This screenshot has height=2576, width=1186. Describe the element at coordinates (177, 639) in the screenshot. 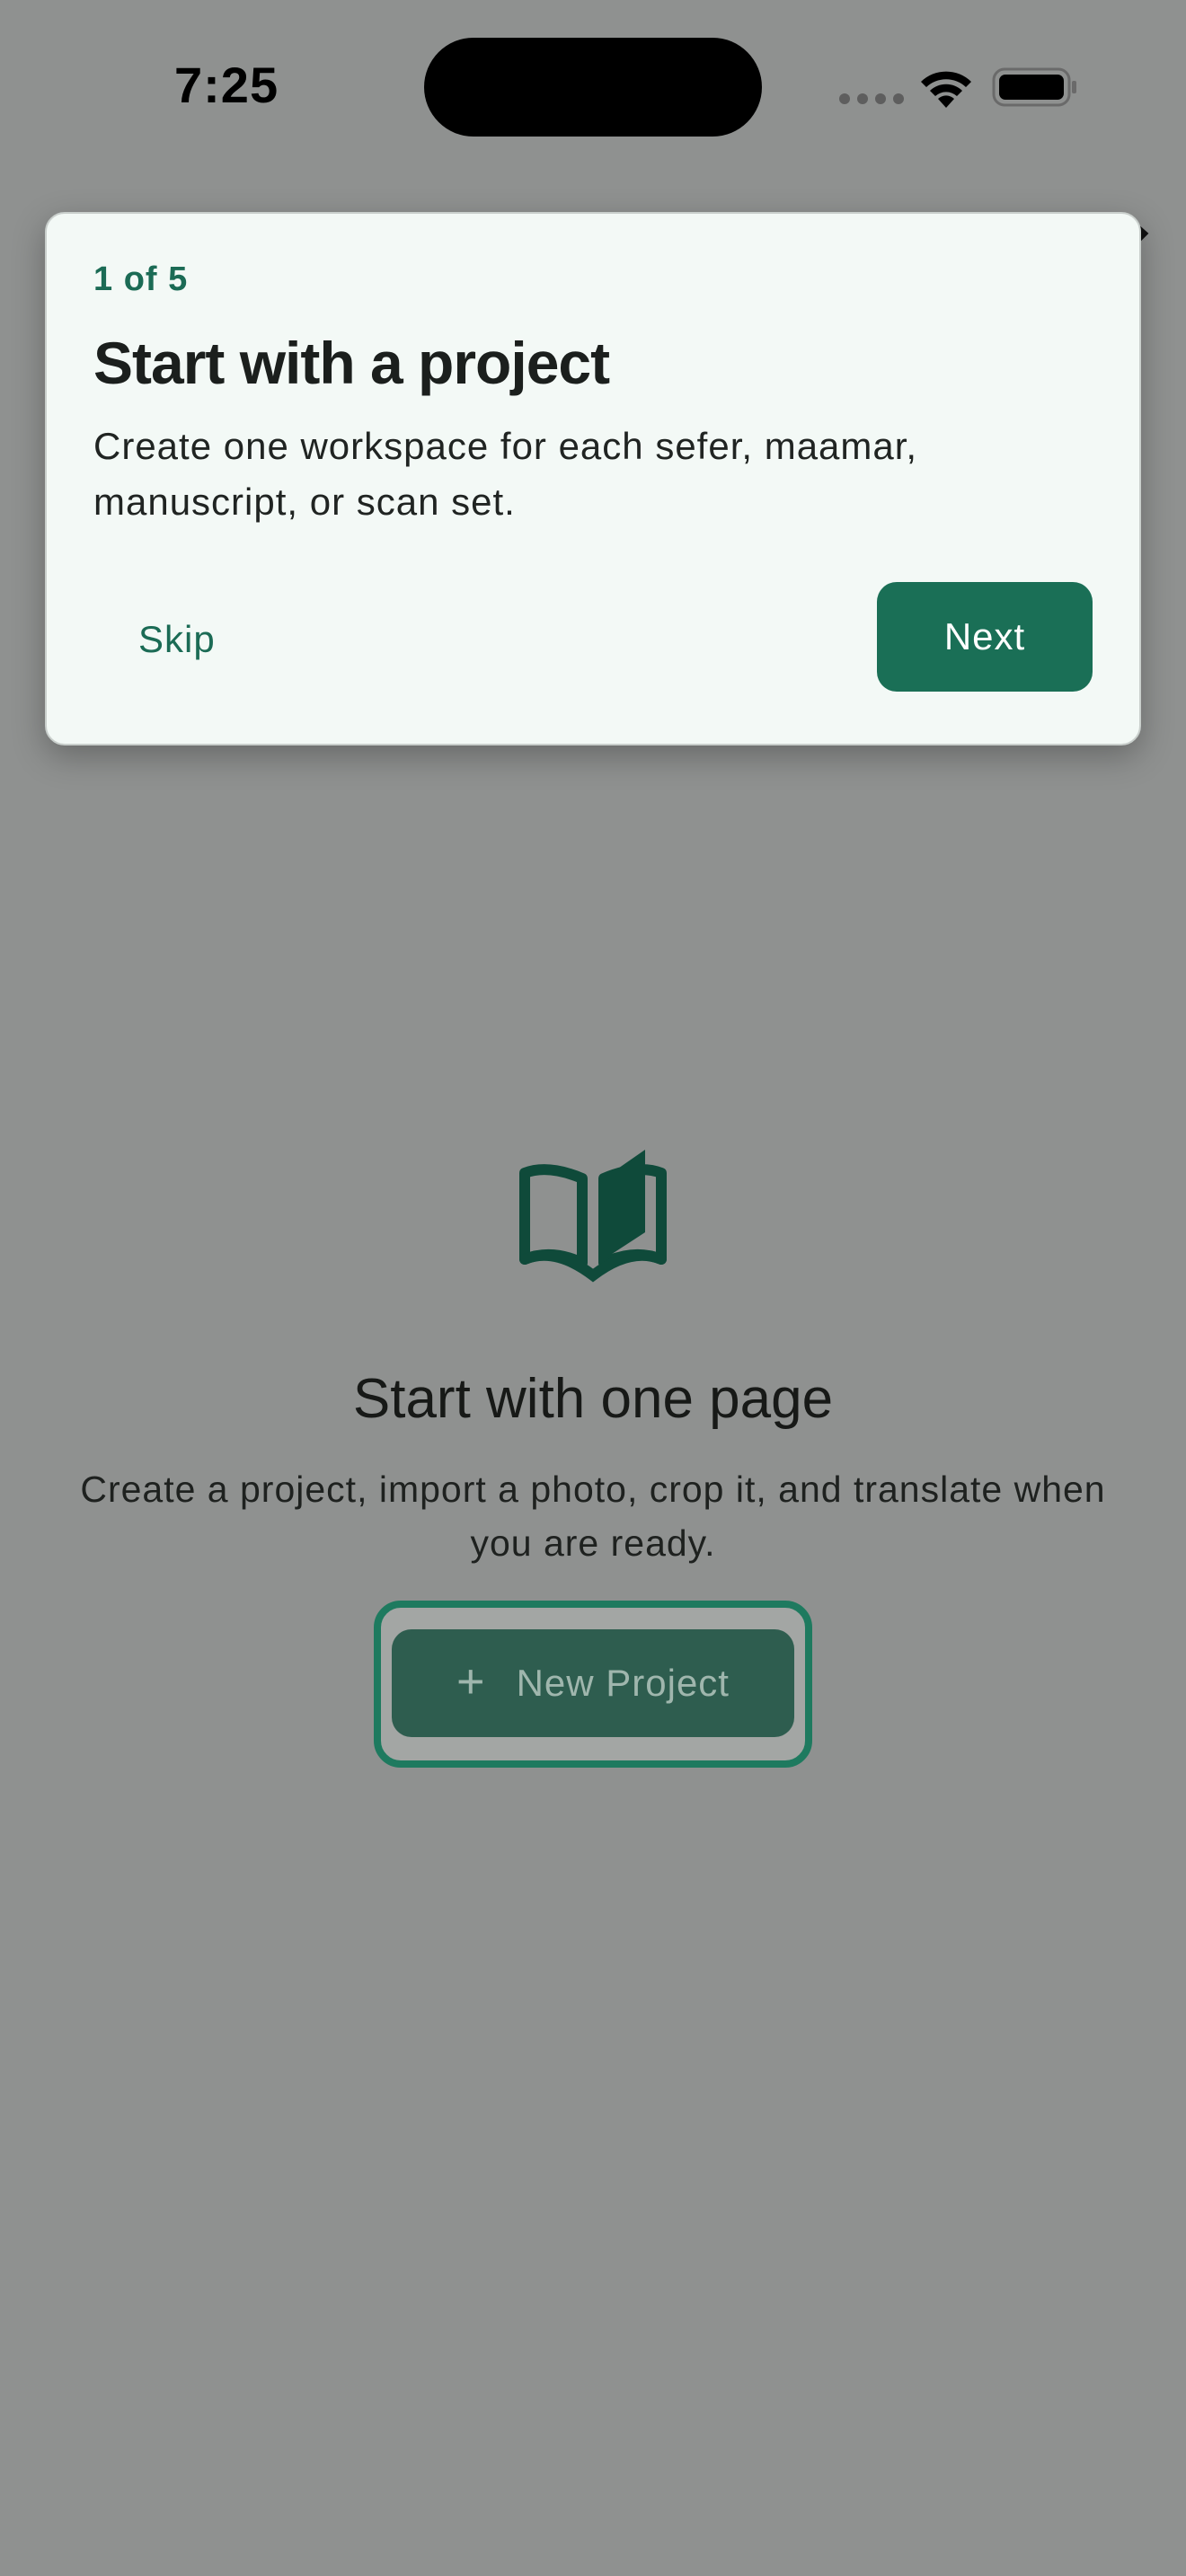

I see `skip-button: Skip` at that location.